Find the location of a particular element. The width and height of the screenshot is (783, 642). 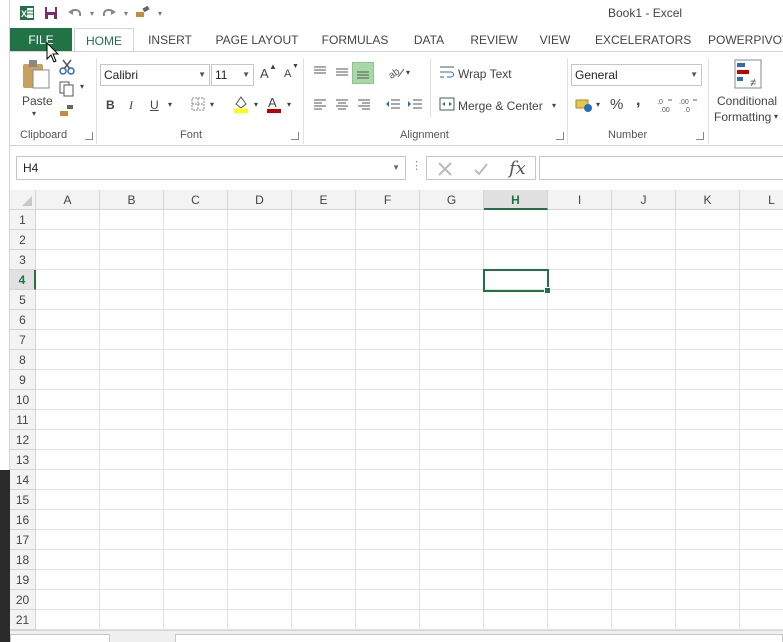

row-header-12: 12 is located at coordinates (23, 440).